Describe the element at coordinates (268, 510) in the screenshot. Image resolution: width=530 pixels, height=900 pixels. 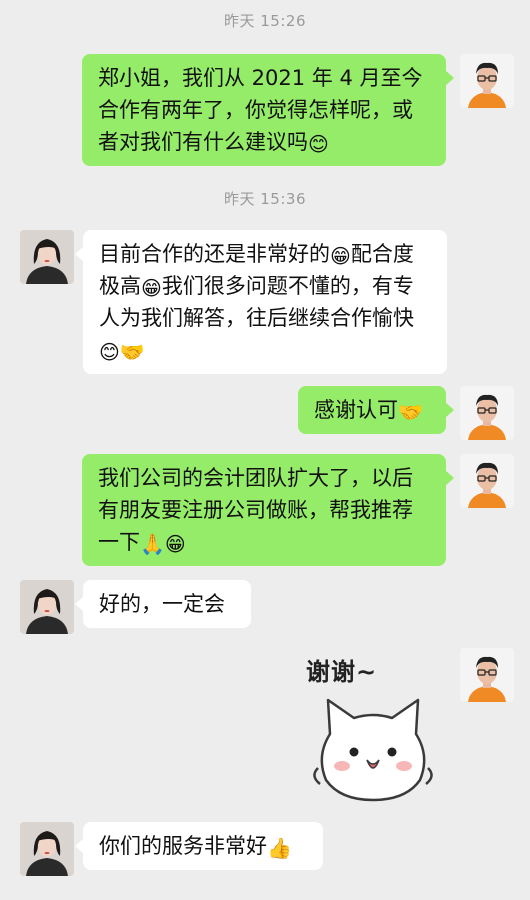
I see `message-bubble-sent: 我们公司的会计团队扩大了，以后有朋友要注册公司做账，帮我推荐一下🙏😁` at that location.